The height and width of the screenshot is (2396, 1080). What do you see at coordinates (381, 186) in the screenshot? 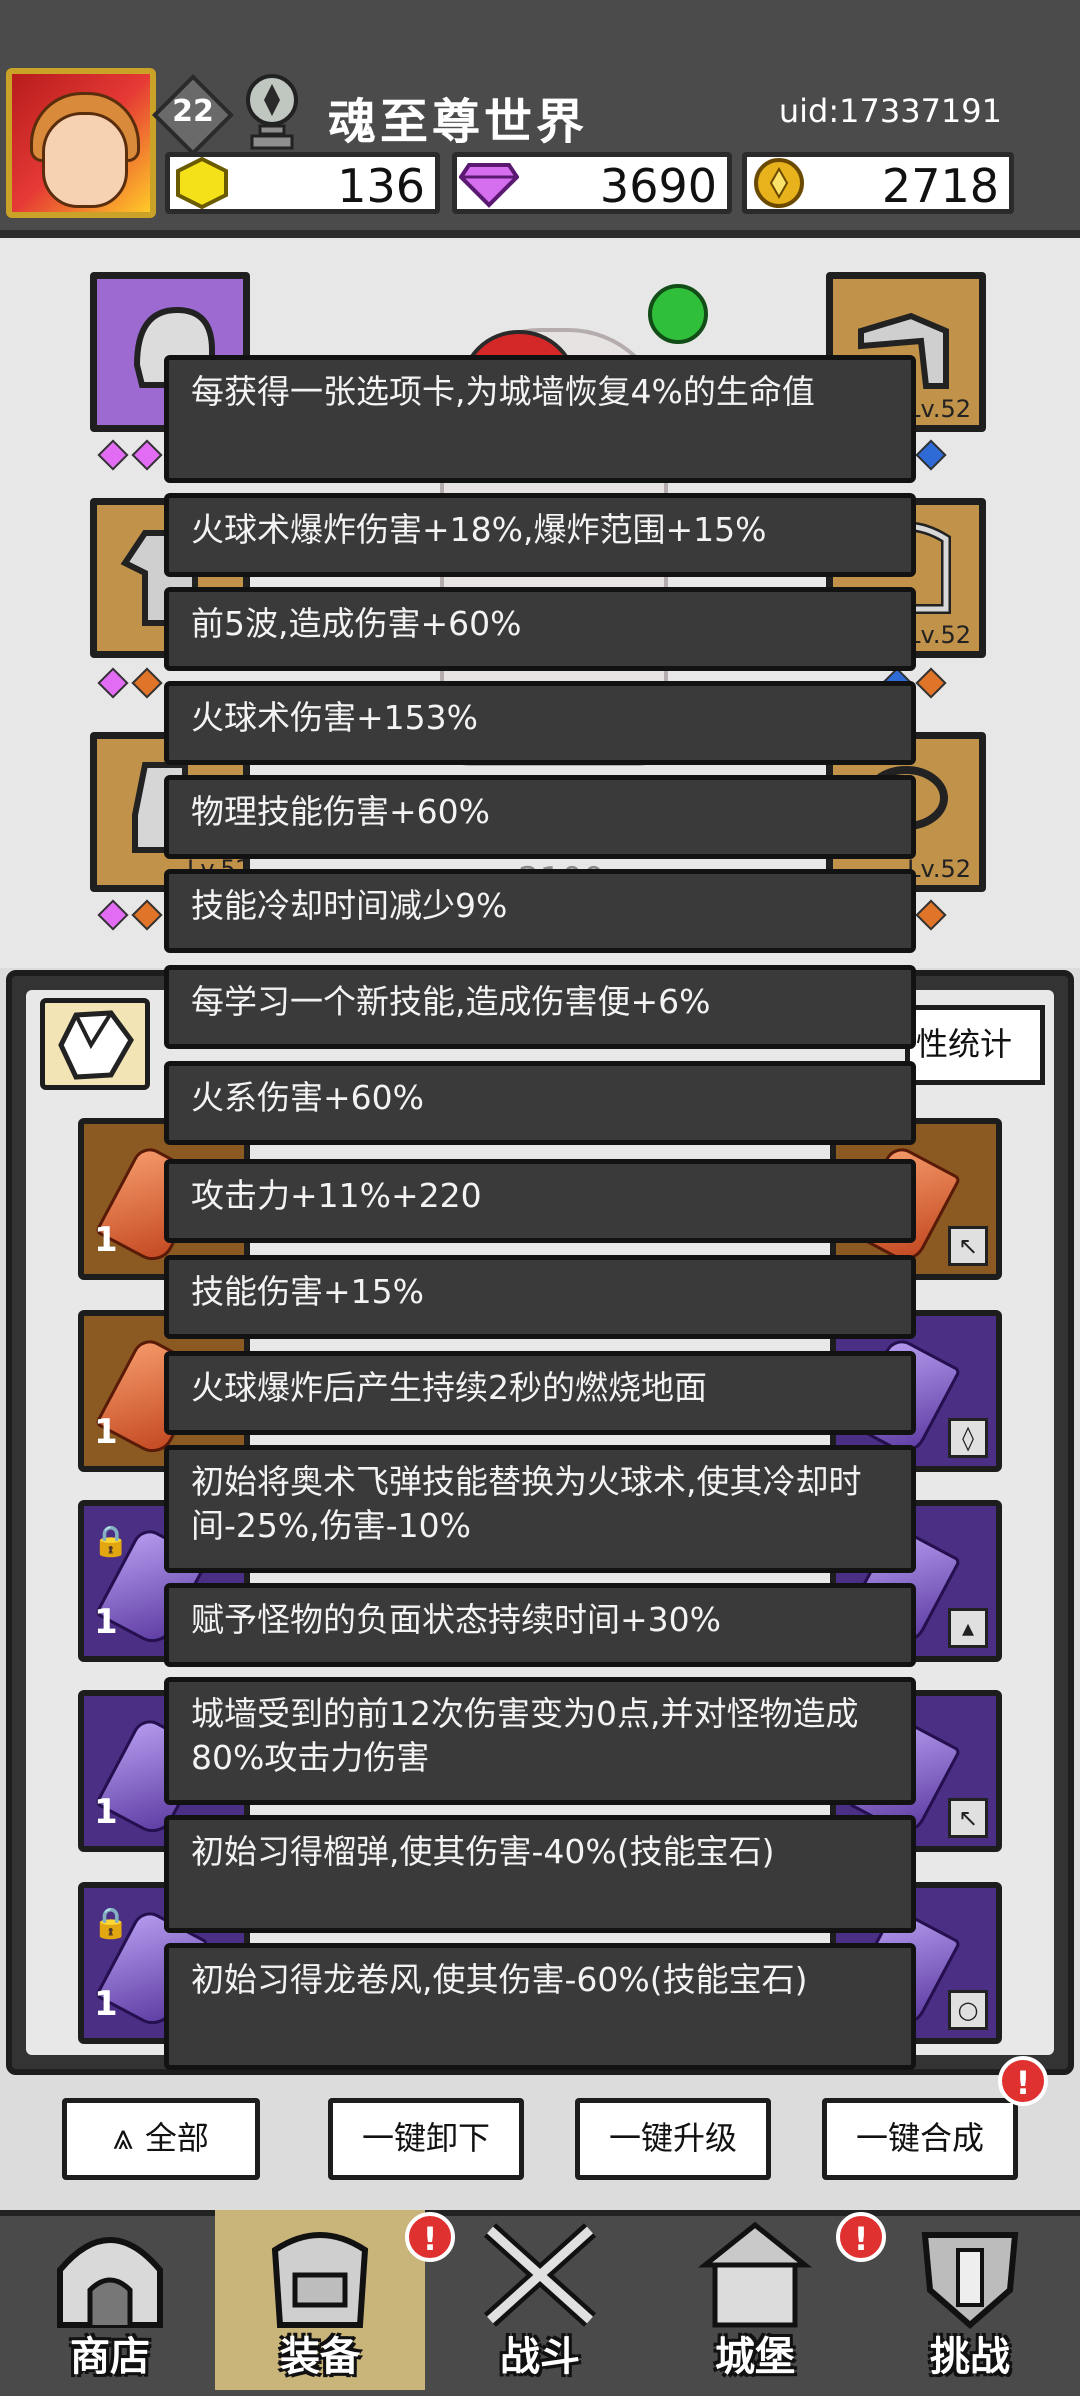
I see `gold-gem-value: 136` at bounding box center [381, 186].